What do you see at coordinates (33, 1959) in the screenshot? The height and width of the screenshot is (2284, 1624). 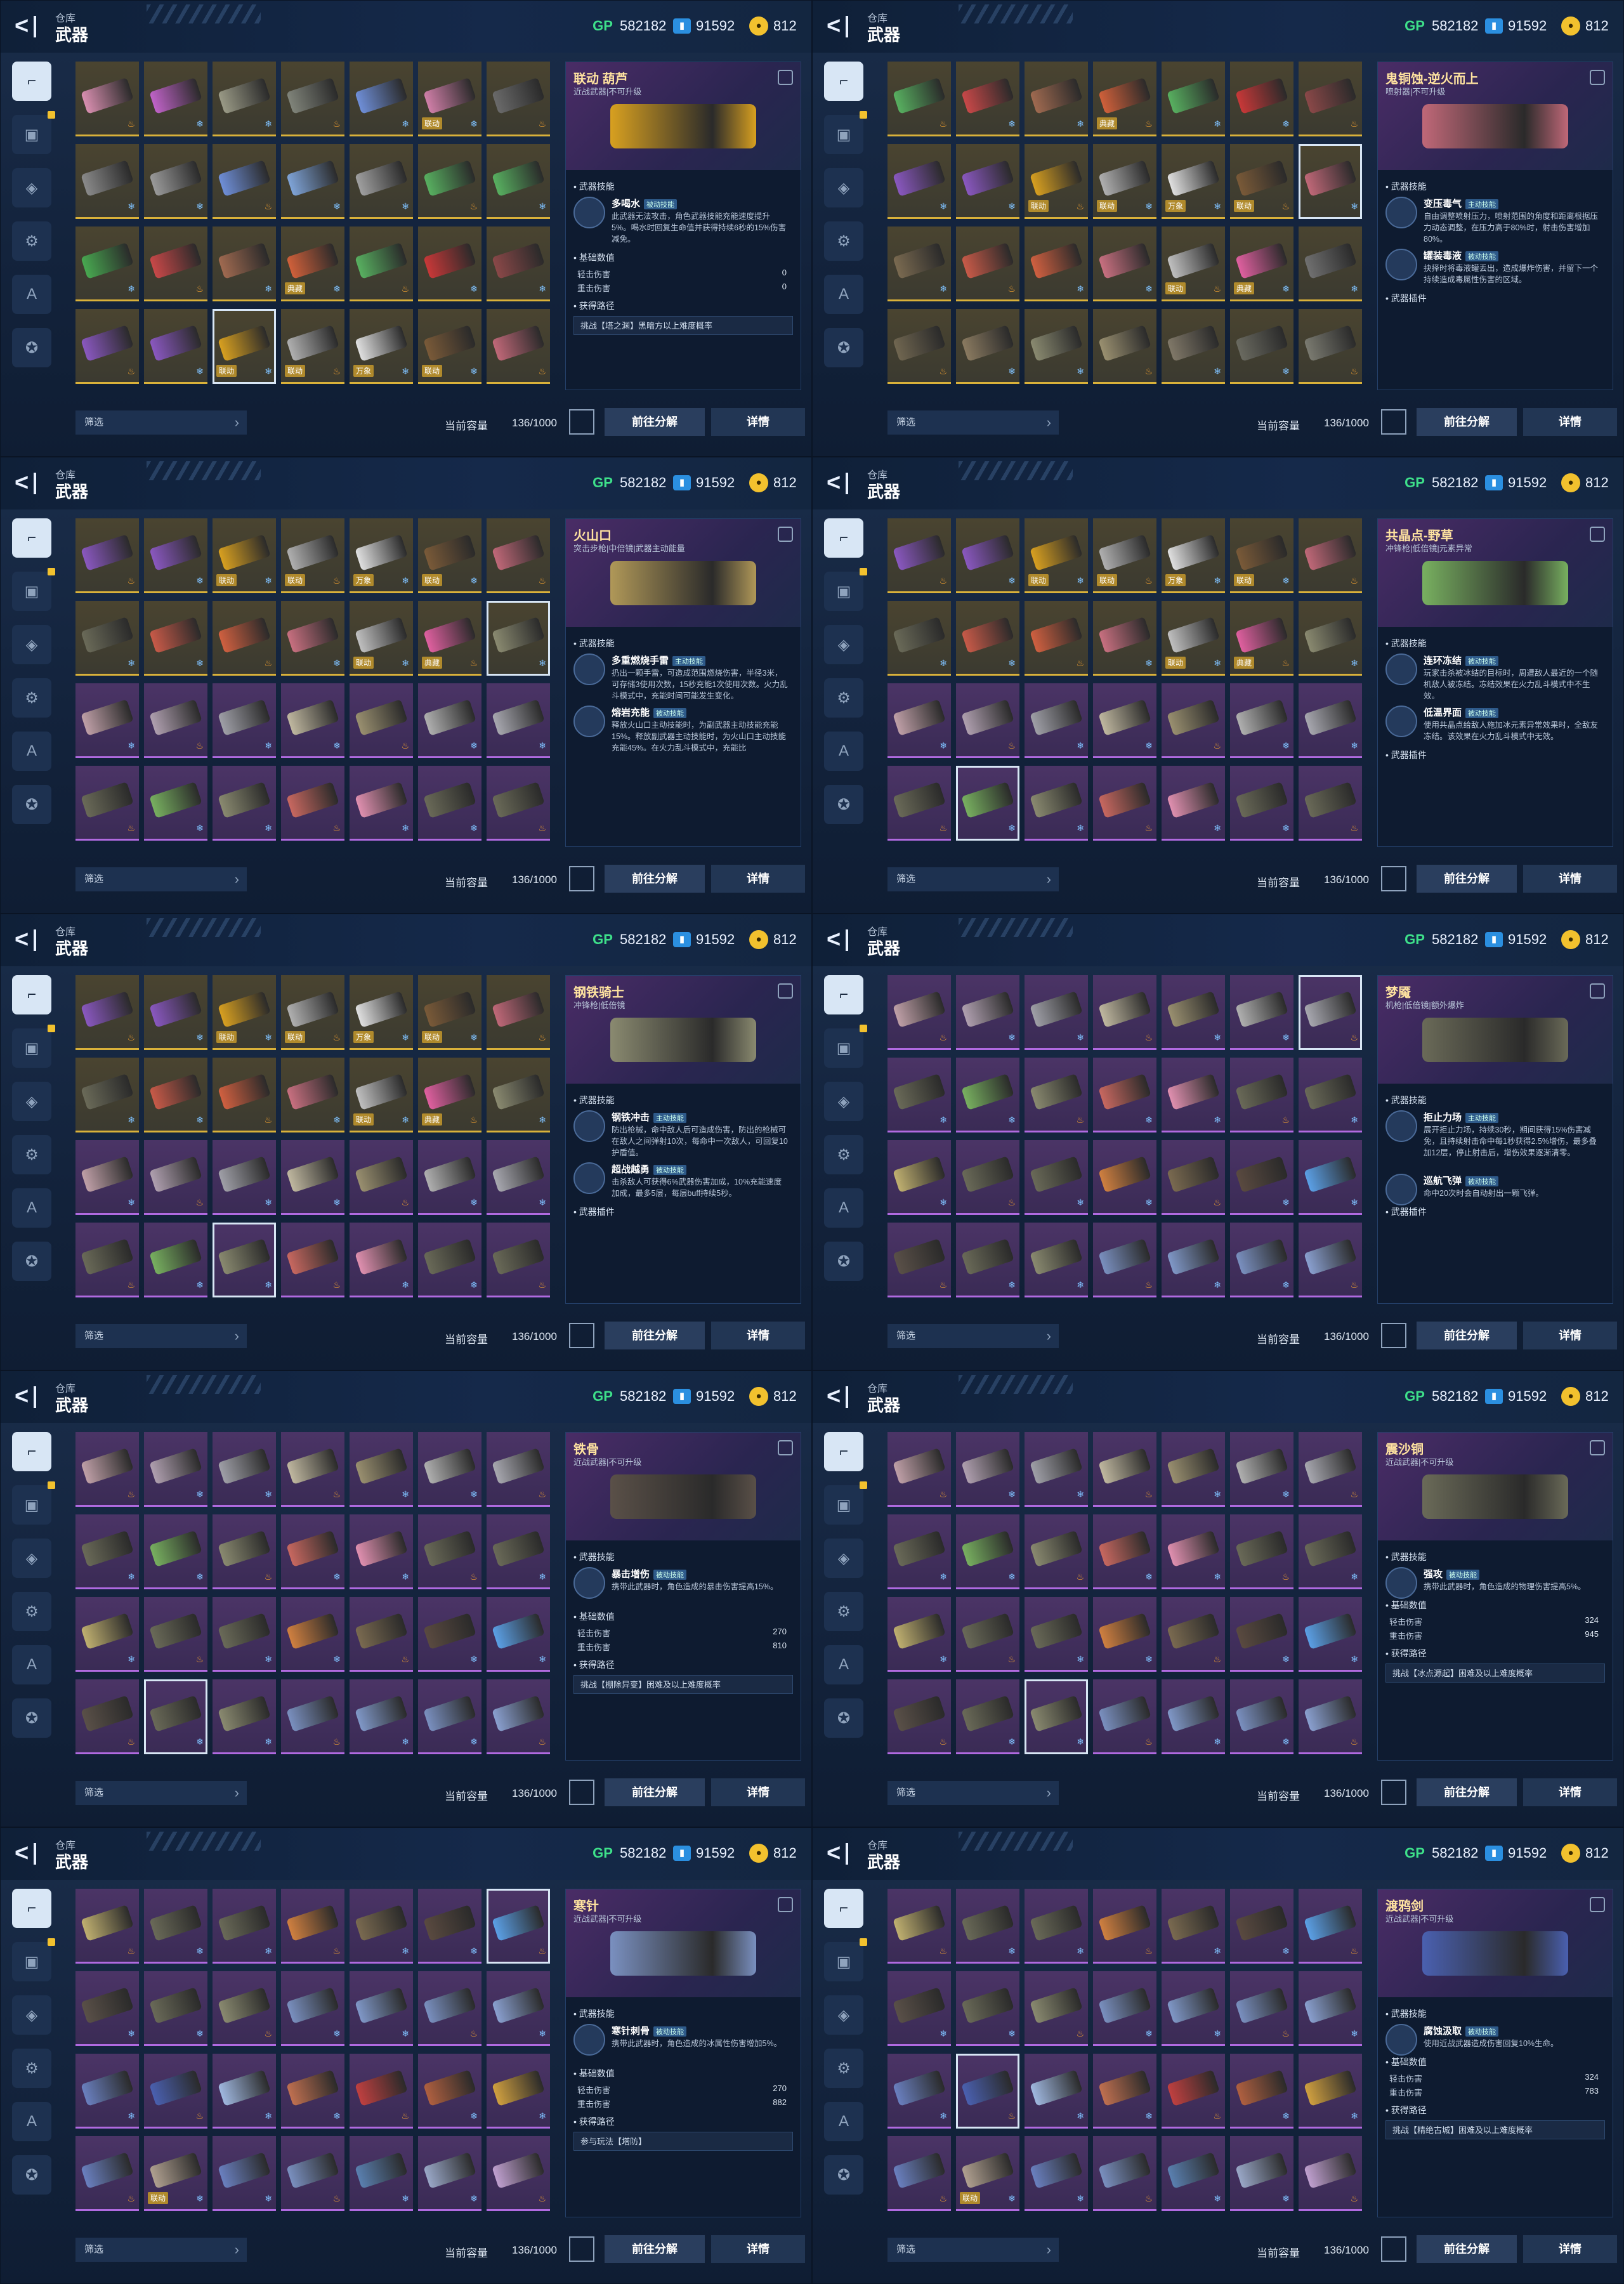 I see `sidebar-armor-icon: ▣` at bounding box center [33, 1959].